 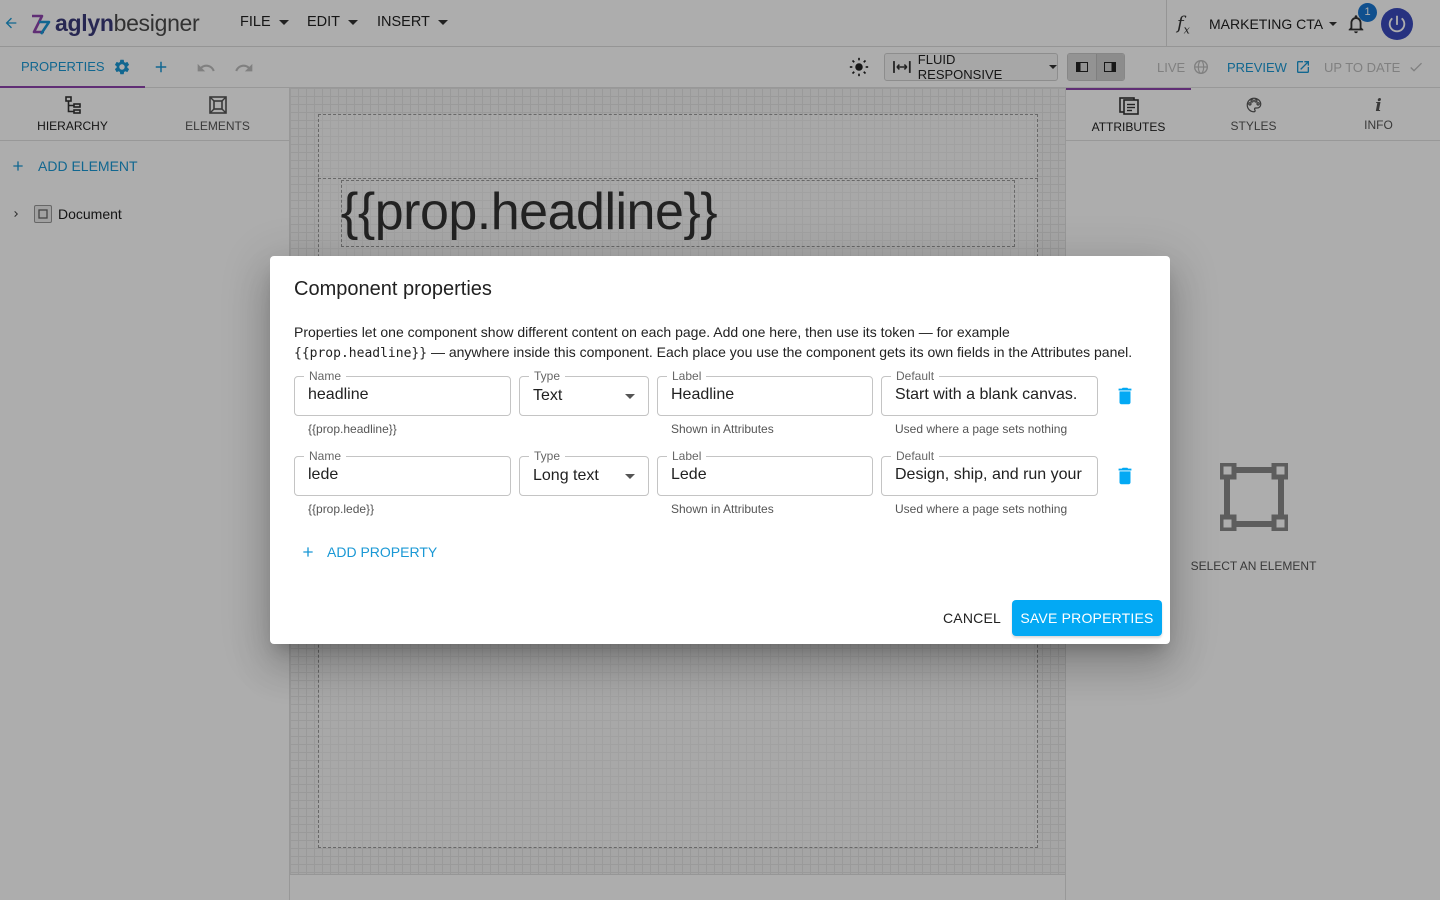 I want to click on property-type-select: Type Text, so click(x=584, y=392).